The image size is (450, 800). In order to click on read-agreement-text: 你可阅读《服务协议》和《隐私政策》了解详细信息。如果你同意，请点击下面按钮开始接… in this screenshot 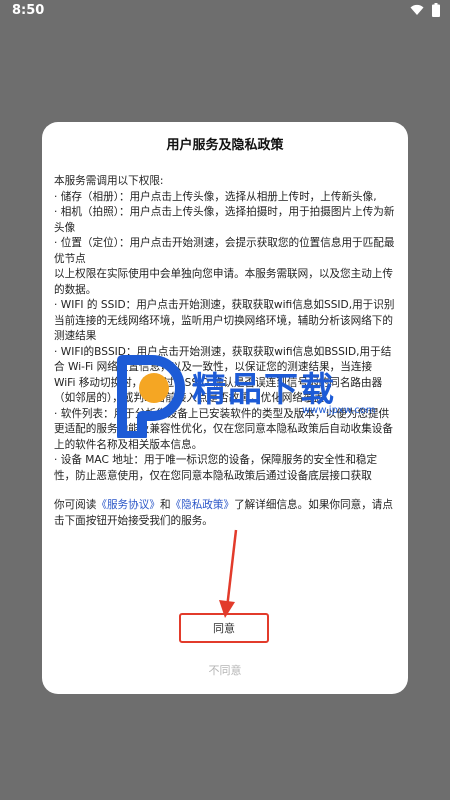, I will do `click(225, 513)`.